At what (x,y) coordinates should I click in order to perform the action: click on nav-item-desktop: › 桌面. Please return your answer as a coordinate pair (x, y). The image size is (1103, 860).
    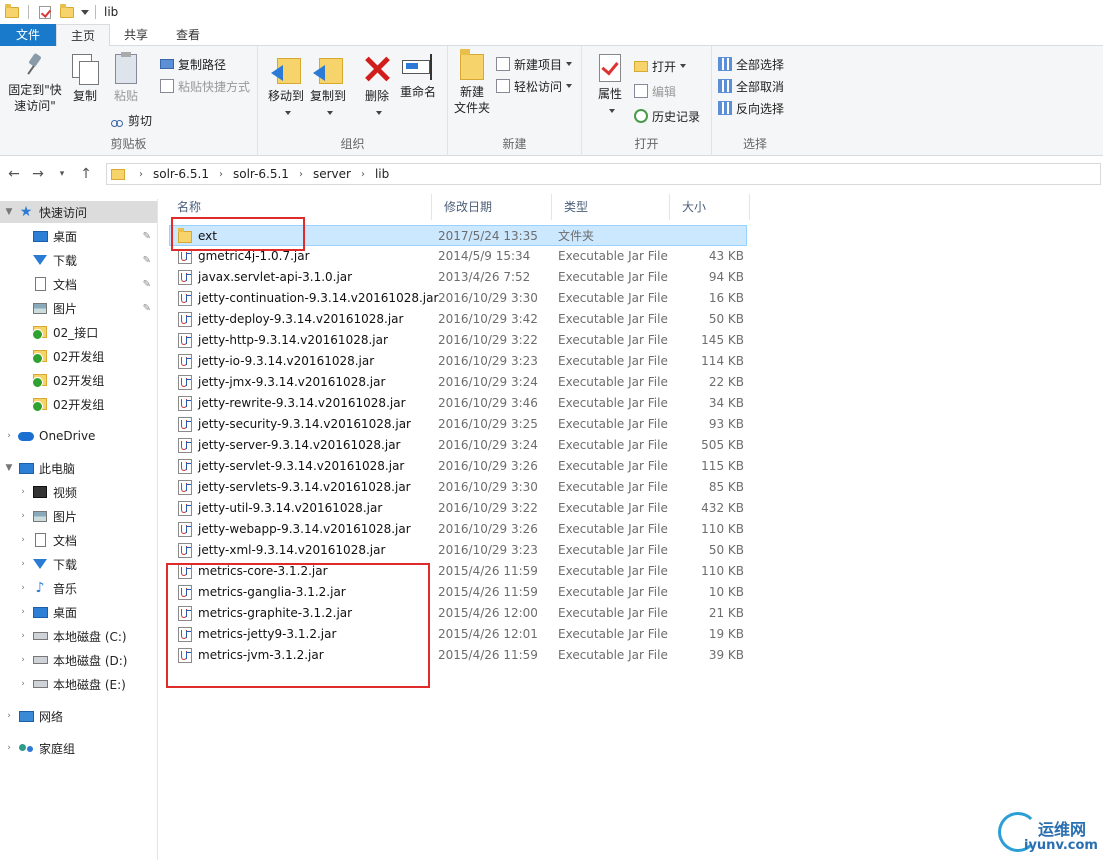
    Looking at the image, I should click on (78, 612).